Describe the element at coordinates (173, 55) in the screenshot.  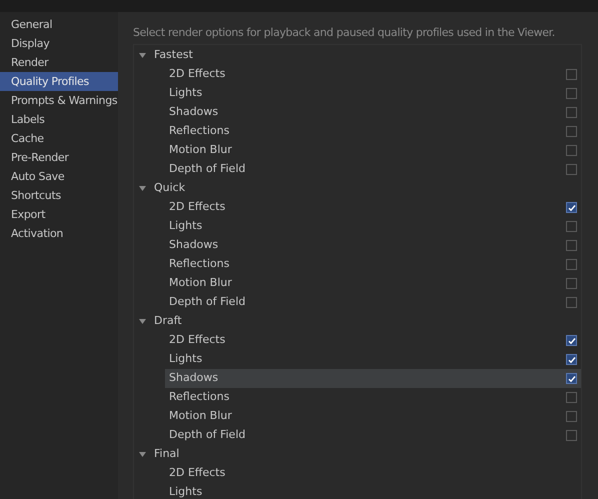
I see `profile-label: Fastest` at that location.